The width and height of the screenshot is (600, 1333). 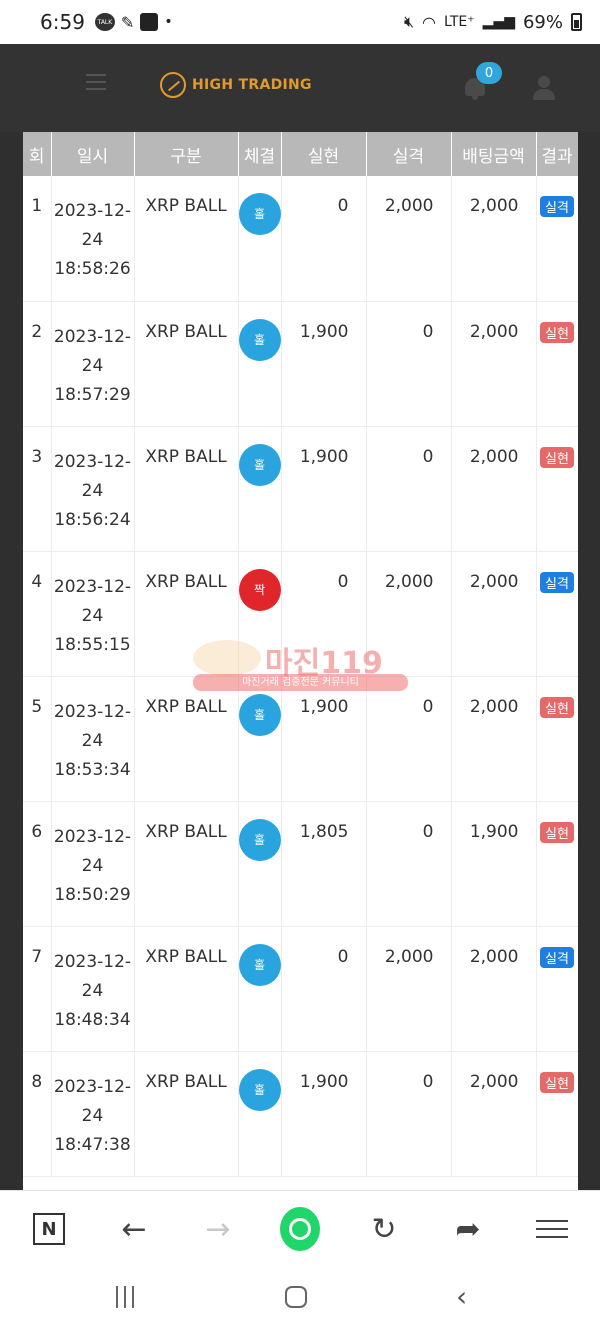 What do you see at coordinates (468, 1229) in the screenshot?
I see `share-icon: ➦` at bounding box center [468, 1229].